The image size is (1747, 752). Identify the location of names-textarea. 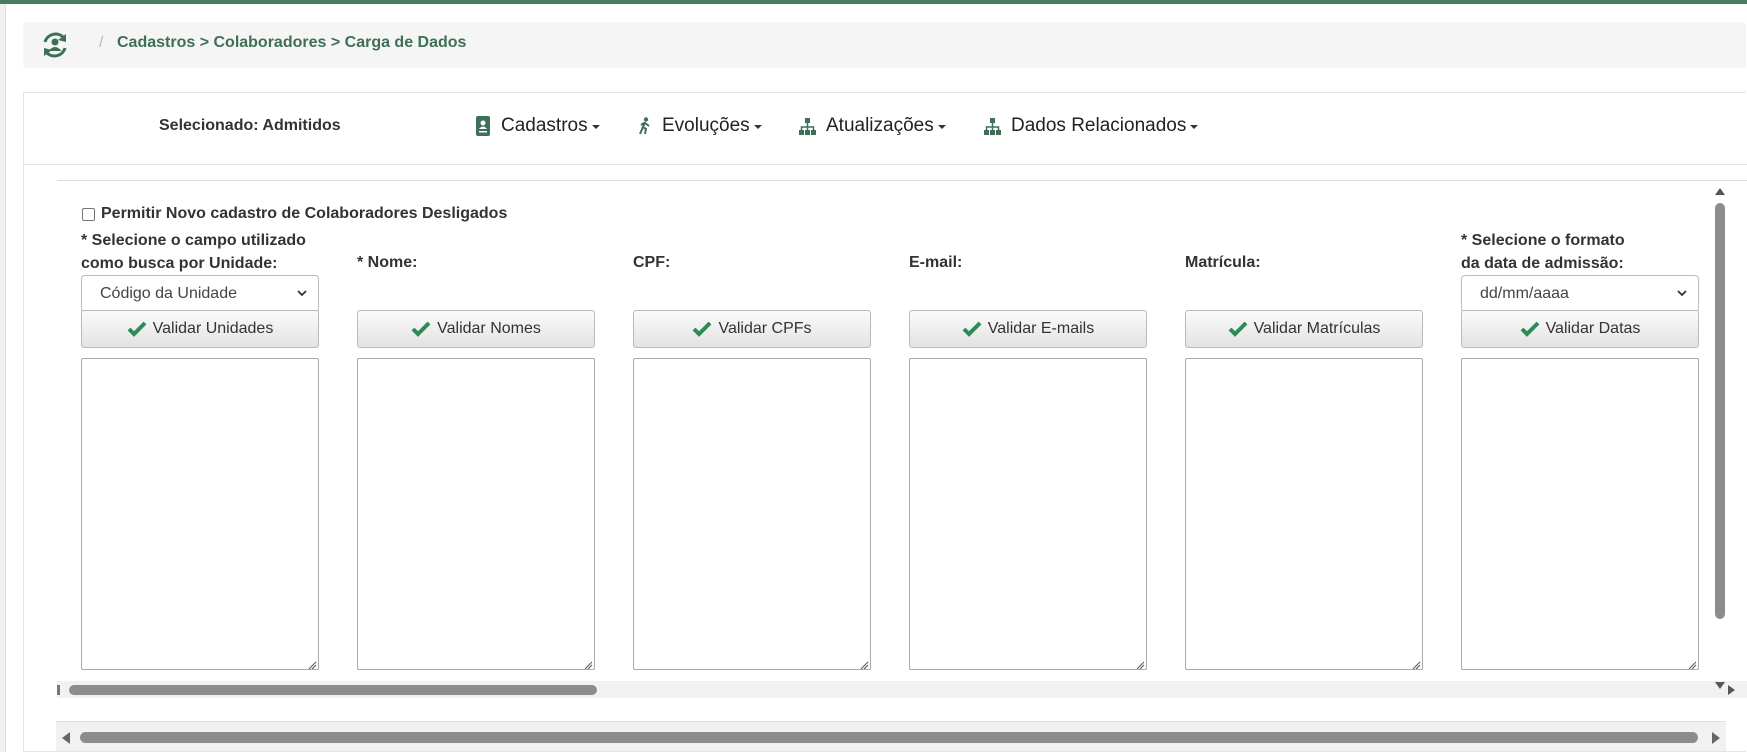
(476, 514).